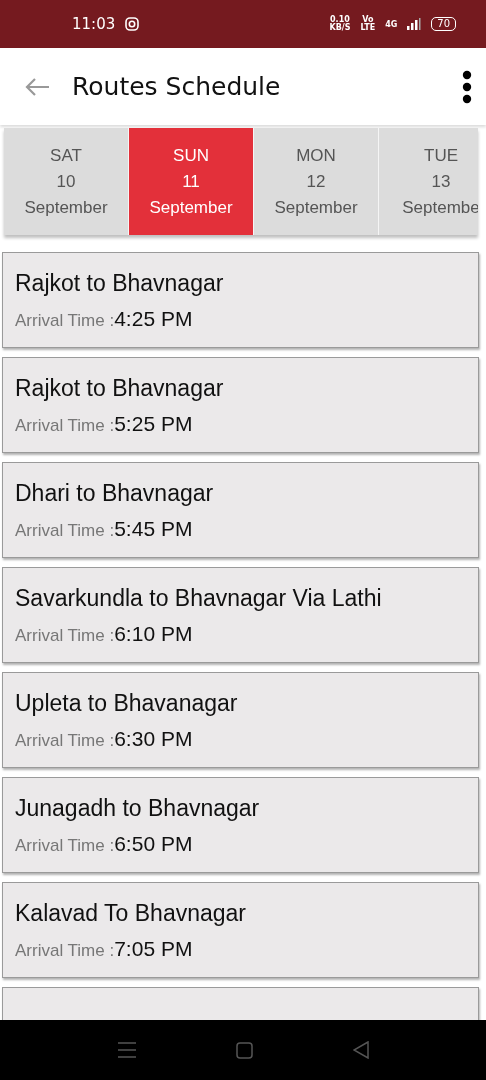  What do you see at coordinates (127, 703) in the screenshot?
I see `route-name: Upleta to Bhavanagar` at bounding box center [127, 703].